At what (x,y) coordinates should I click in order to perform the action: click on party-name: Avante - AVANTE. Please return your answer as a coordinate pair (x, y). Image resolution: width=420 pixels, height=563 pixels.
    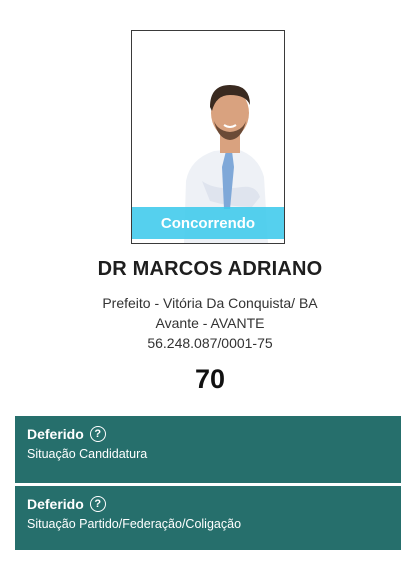
    Looking at the image, I should click on (210, 323).